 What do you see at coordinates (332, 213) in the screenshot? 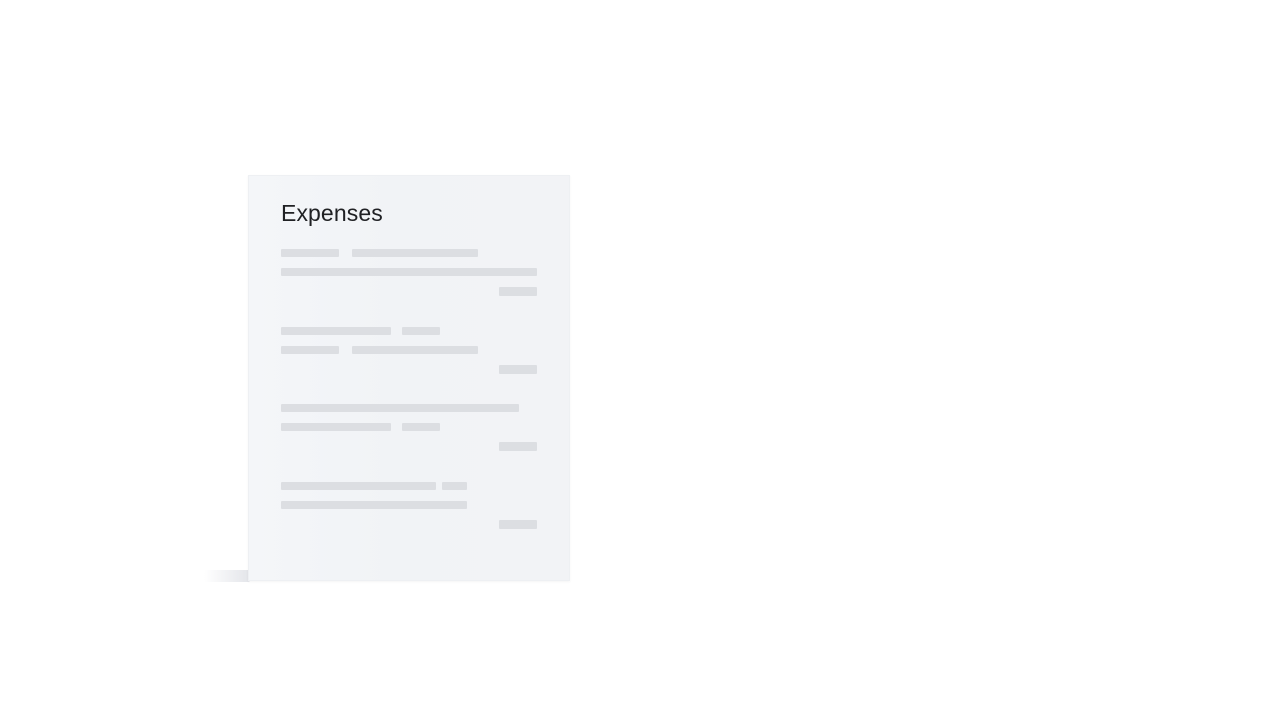
I see `card-title: Expenses` at bounding box center [332, 213].